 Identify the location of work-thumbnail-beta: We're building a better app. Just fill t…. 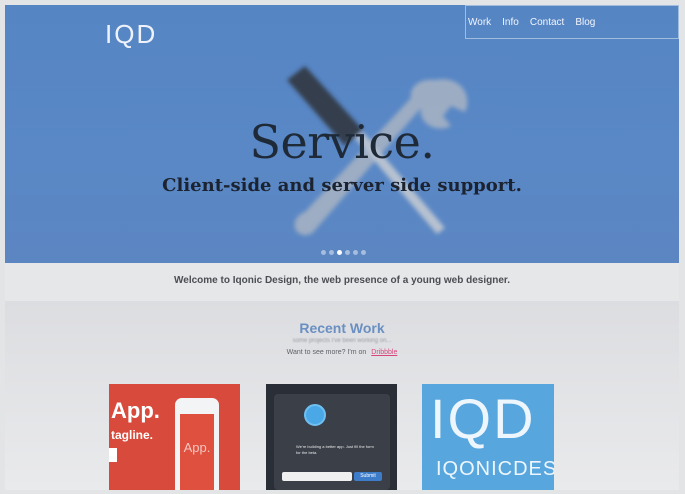
(331, 437).